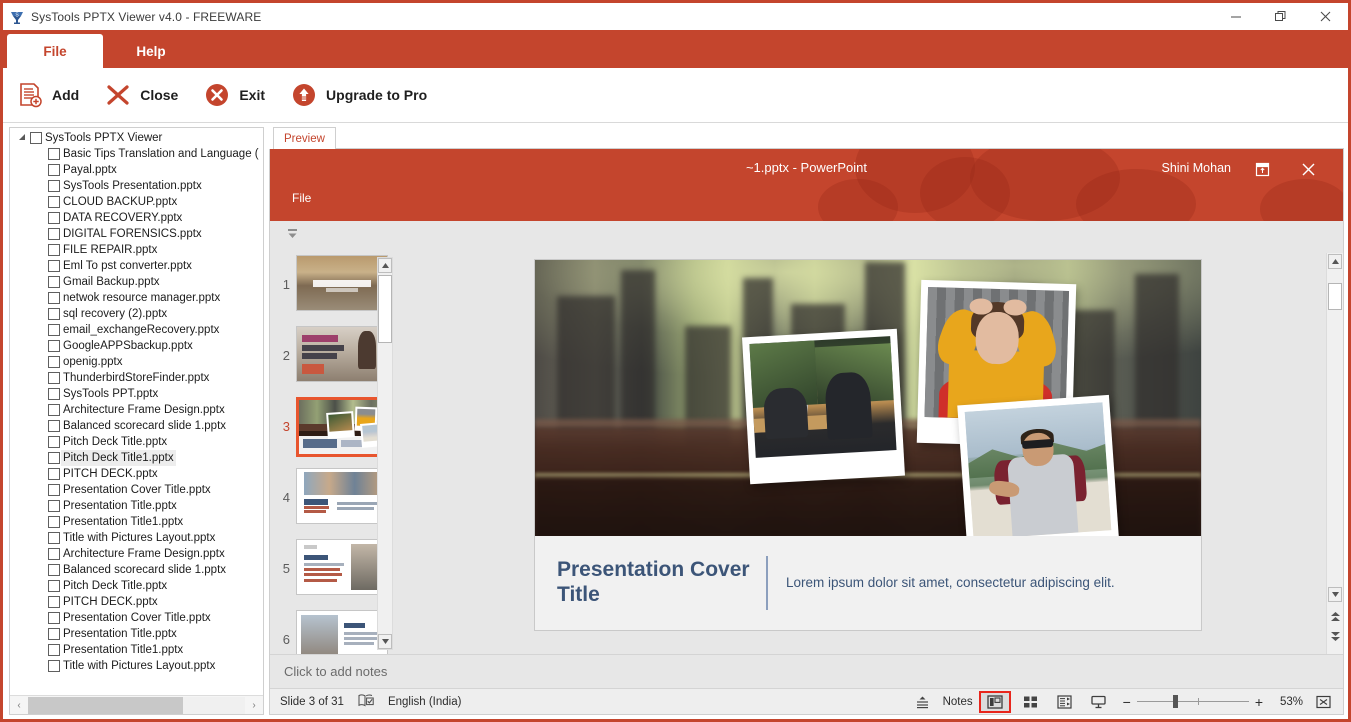  Describe the element at coordinates (1323, 702) in the screenshot. I see `fit-slide-to-window-icon` at that location.